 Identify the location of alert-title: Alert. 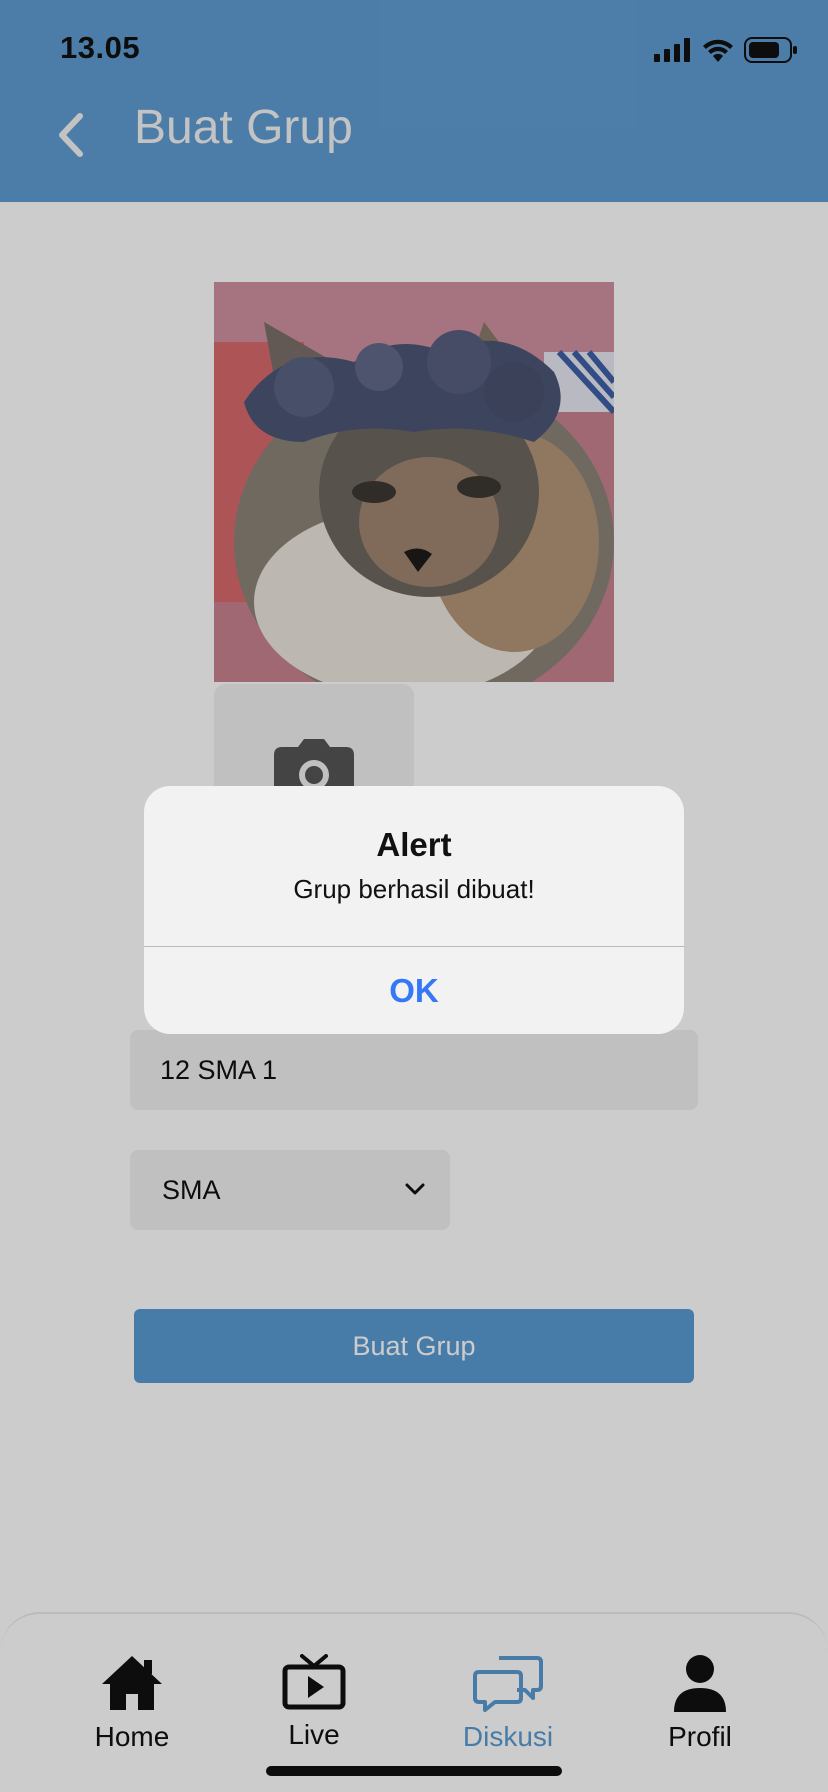
(414, 844).